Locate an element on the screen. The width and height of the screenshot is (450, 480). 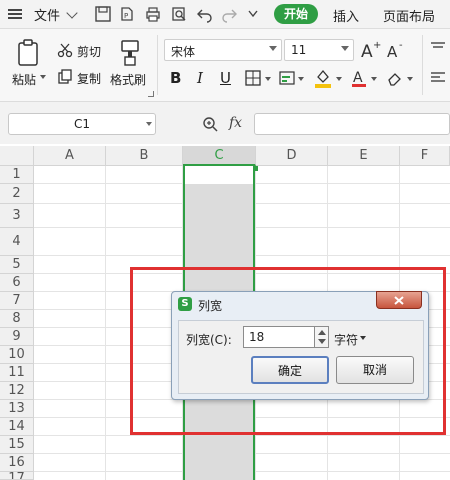
increase-font-size-icon: A + is located at coordinates (371, 50).